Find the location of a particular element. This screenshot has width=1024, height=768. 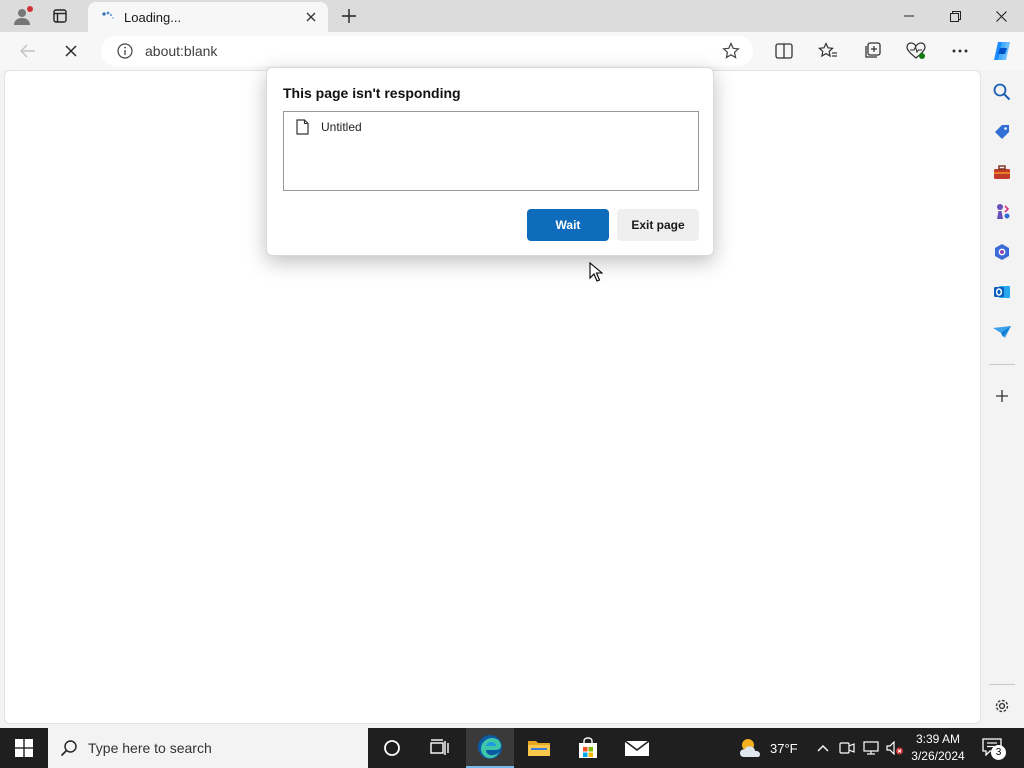

taskbar-store-button is located at coordinates (588, 748).